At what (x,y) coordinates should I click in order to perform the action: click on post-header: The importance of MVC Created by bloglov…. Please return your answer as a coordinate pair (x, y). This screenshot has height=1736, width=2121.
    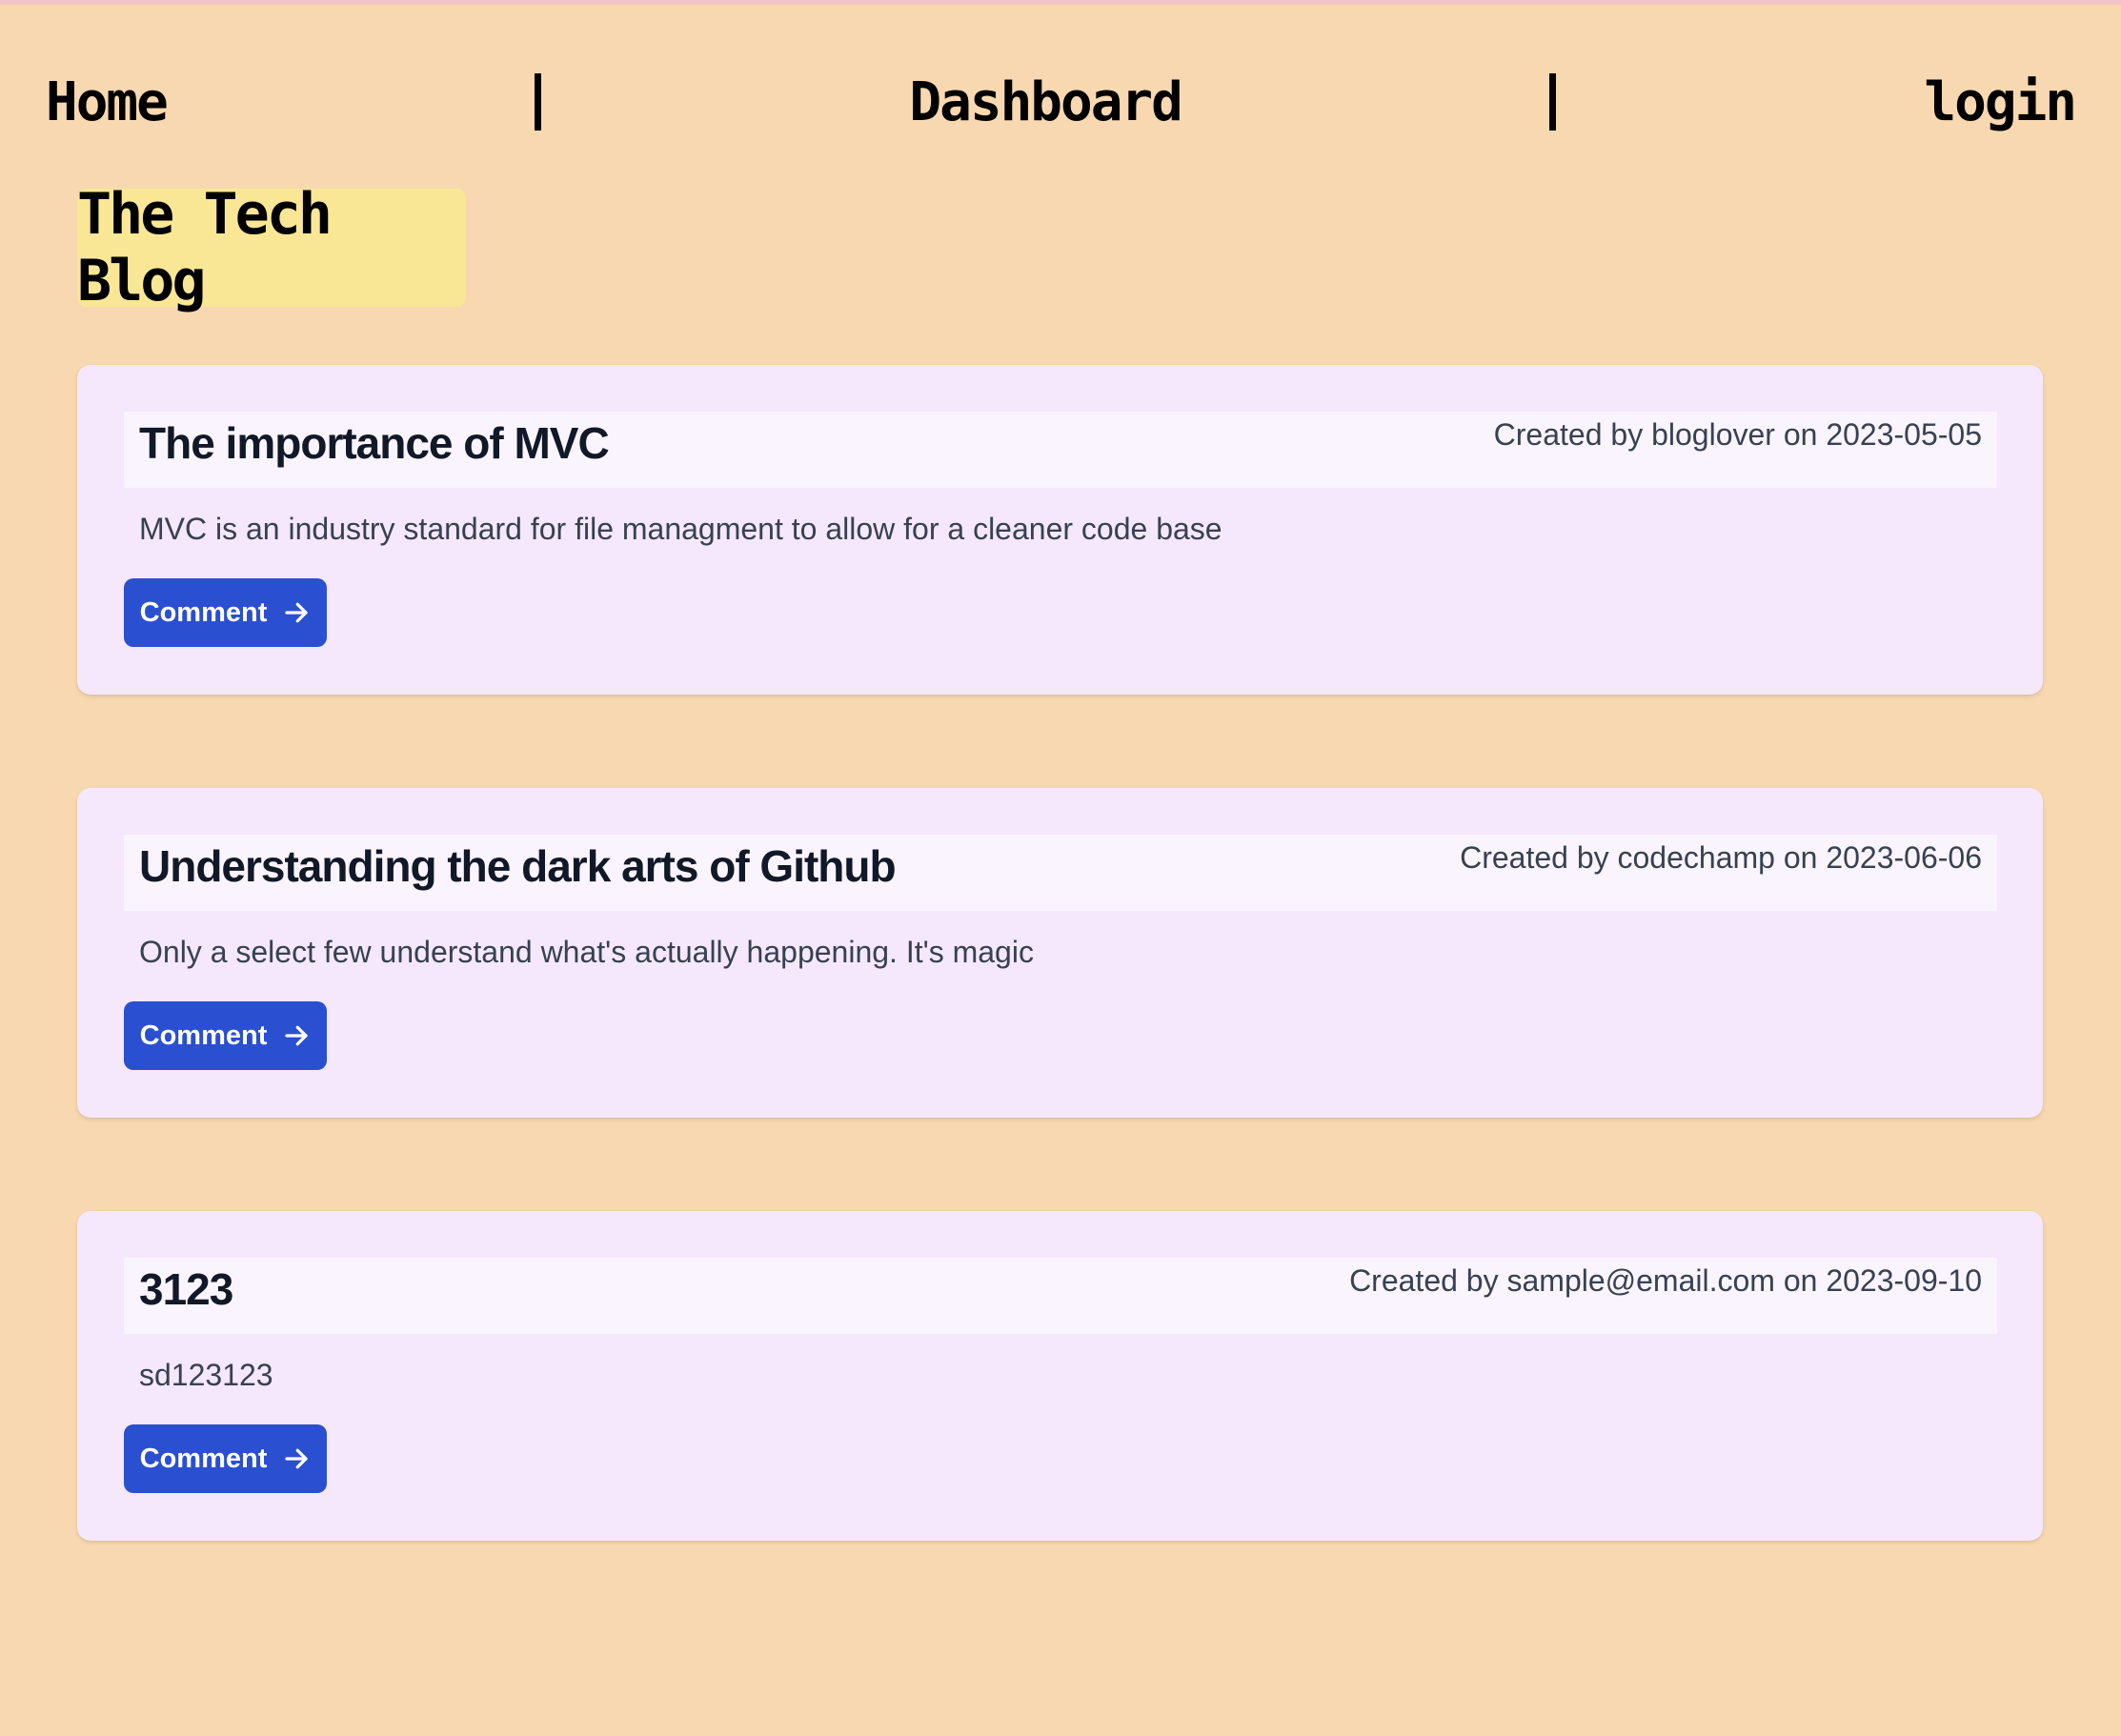
    Looking at the image, I should click on (1060, 450).